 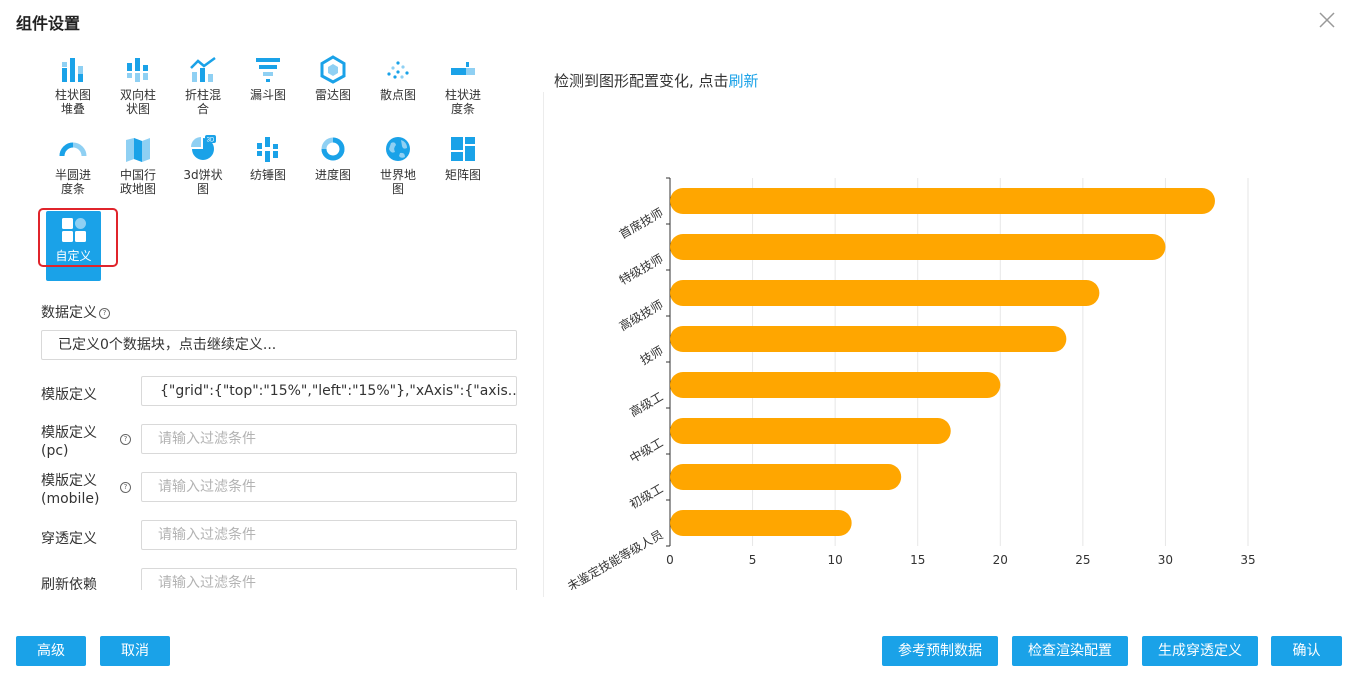 I want to click on bar-progress-icon, so click(x=463, y=68).